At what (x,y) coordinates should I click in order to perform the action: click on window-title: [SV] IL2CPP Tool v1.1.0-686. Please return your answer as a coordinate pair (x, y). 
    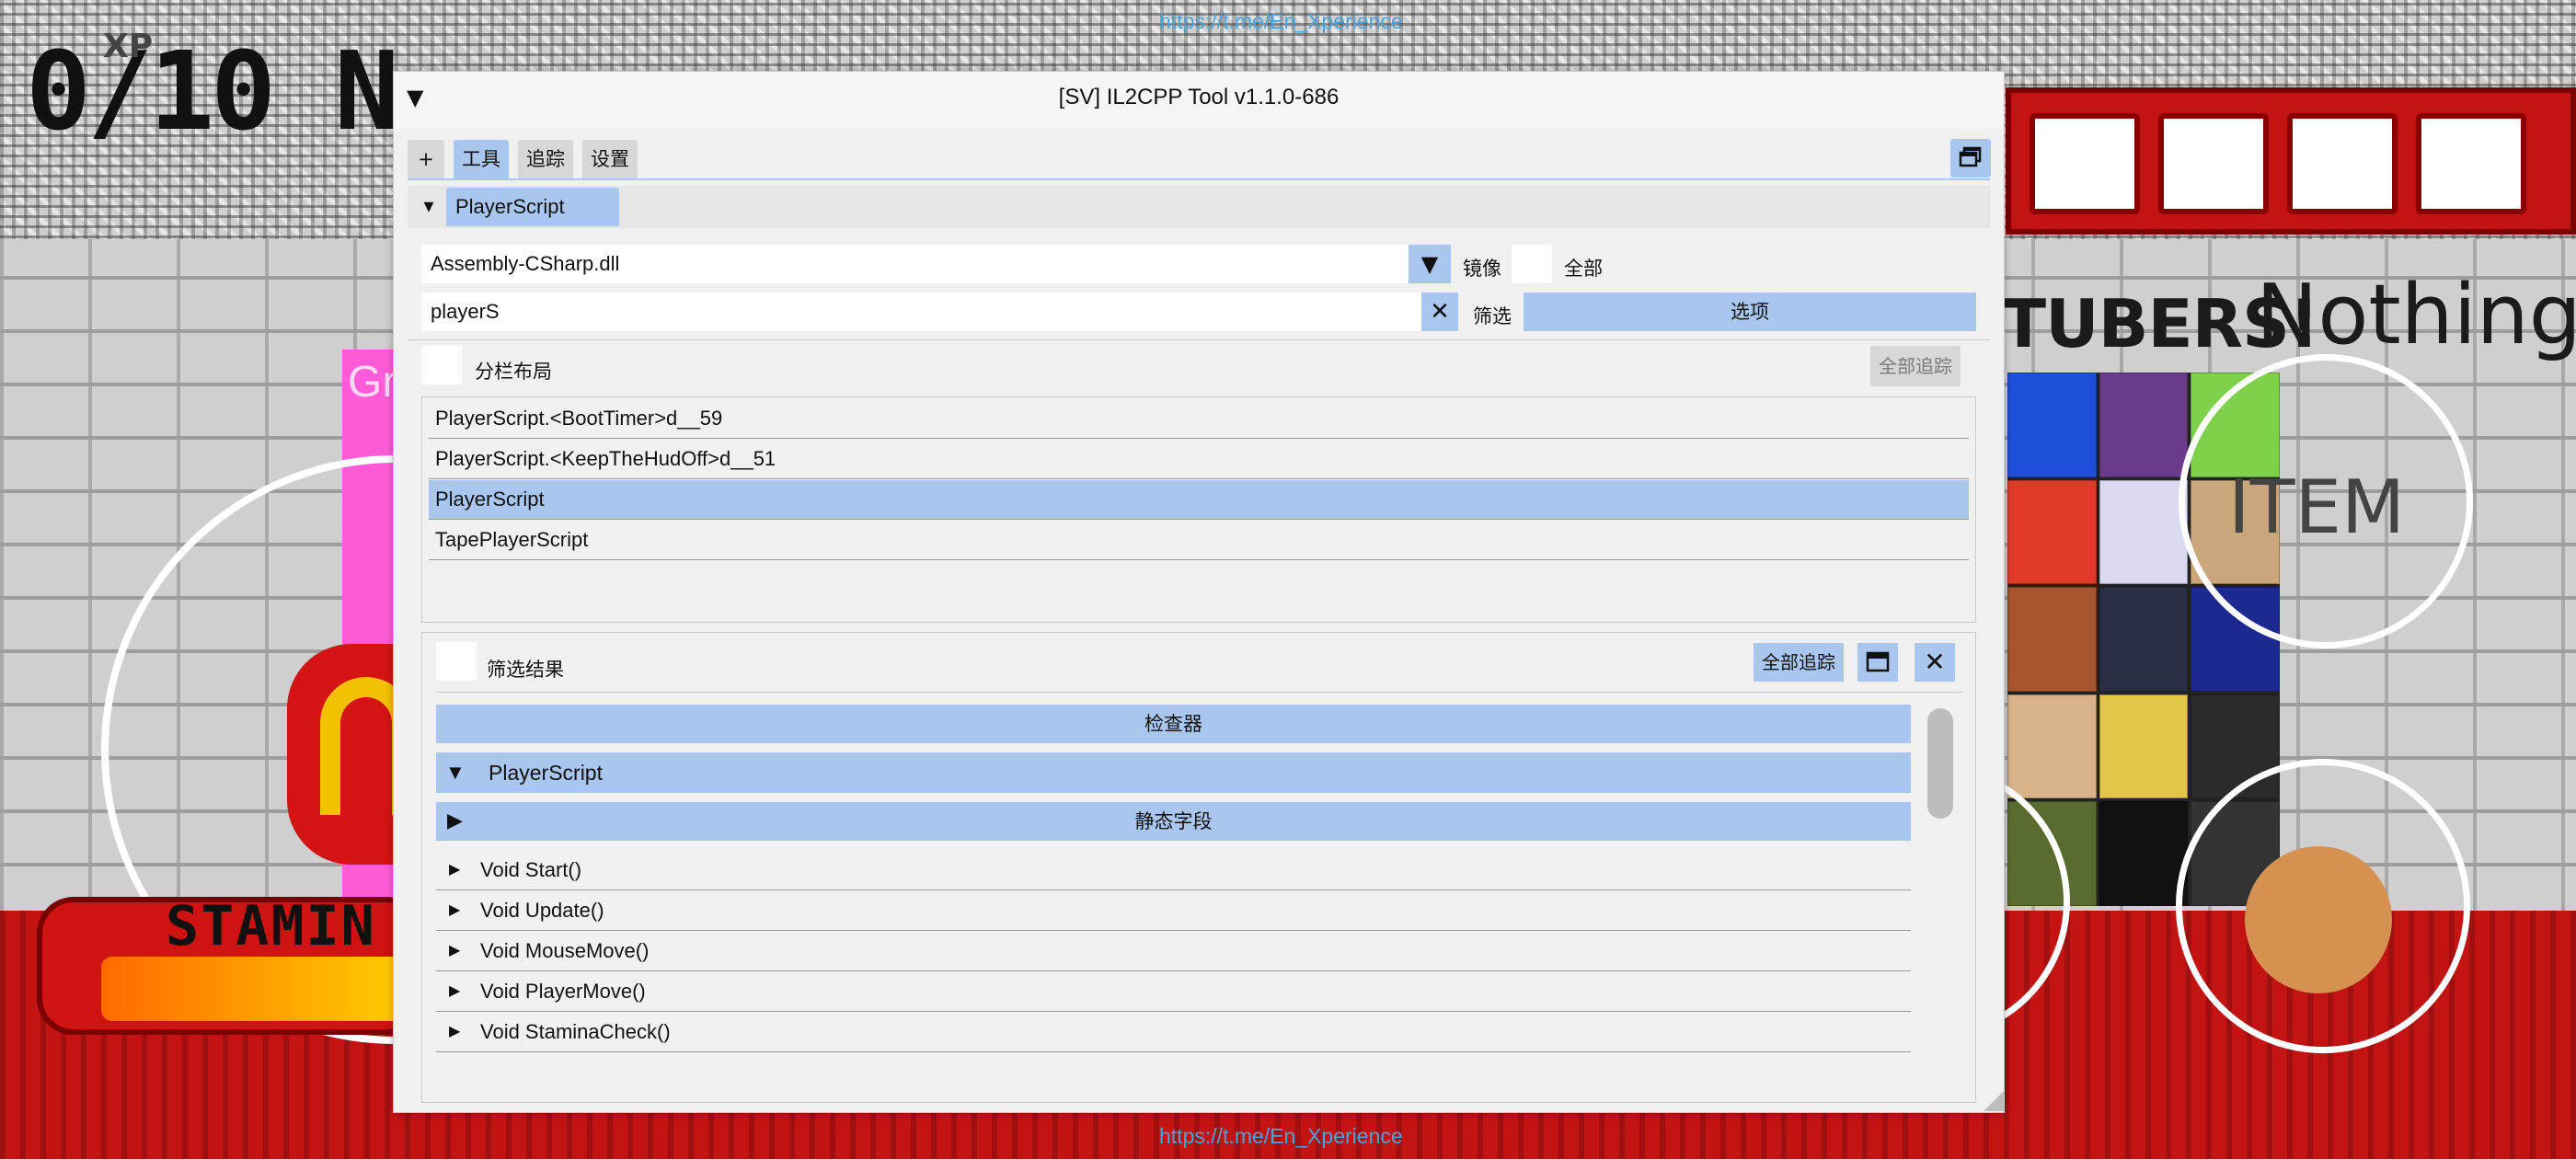
    Looking at the image, I should click on (1199, 97).